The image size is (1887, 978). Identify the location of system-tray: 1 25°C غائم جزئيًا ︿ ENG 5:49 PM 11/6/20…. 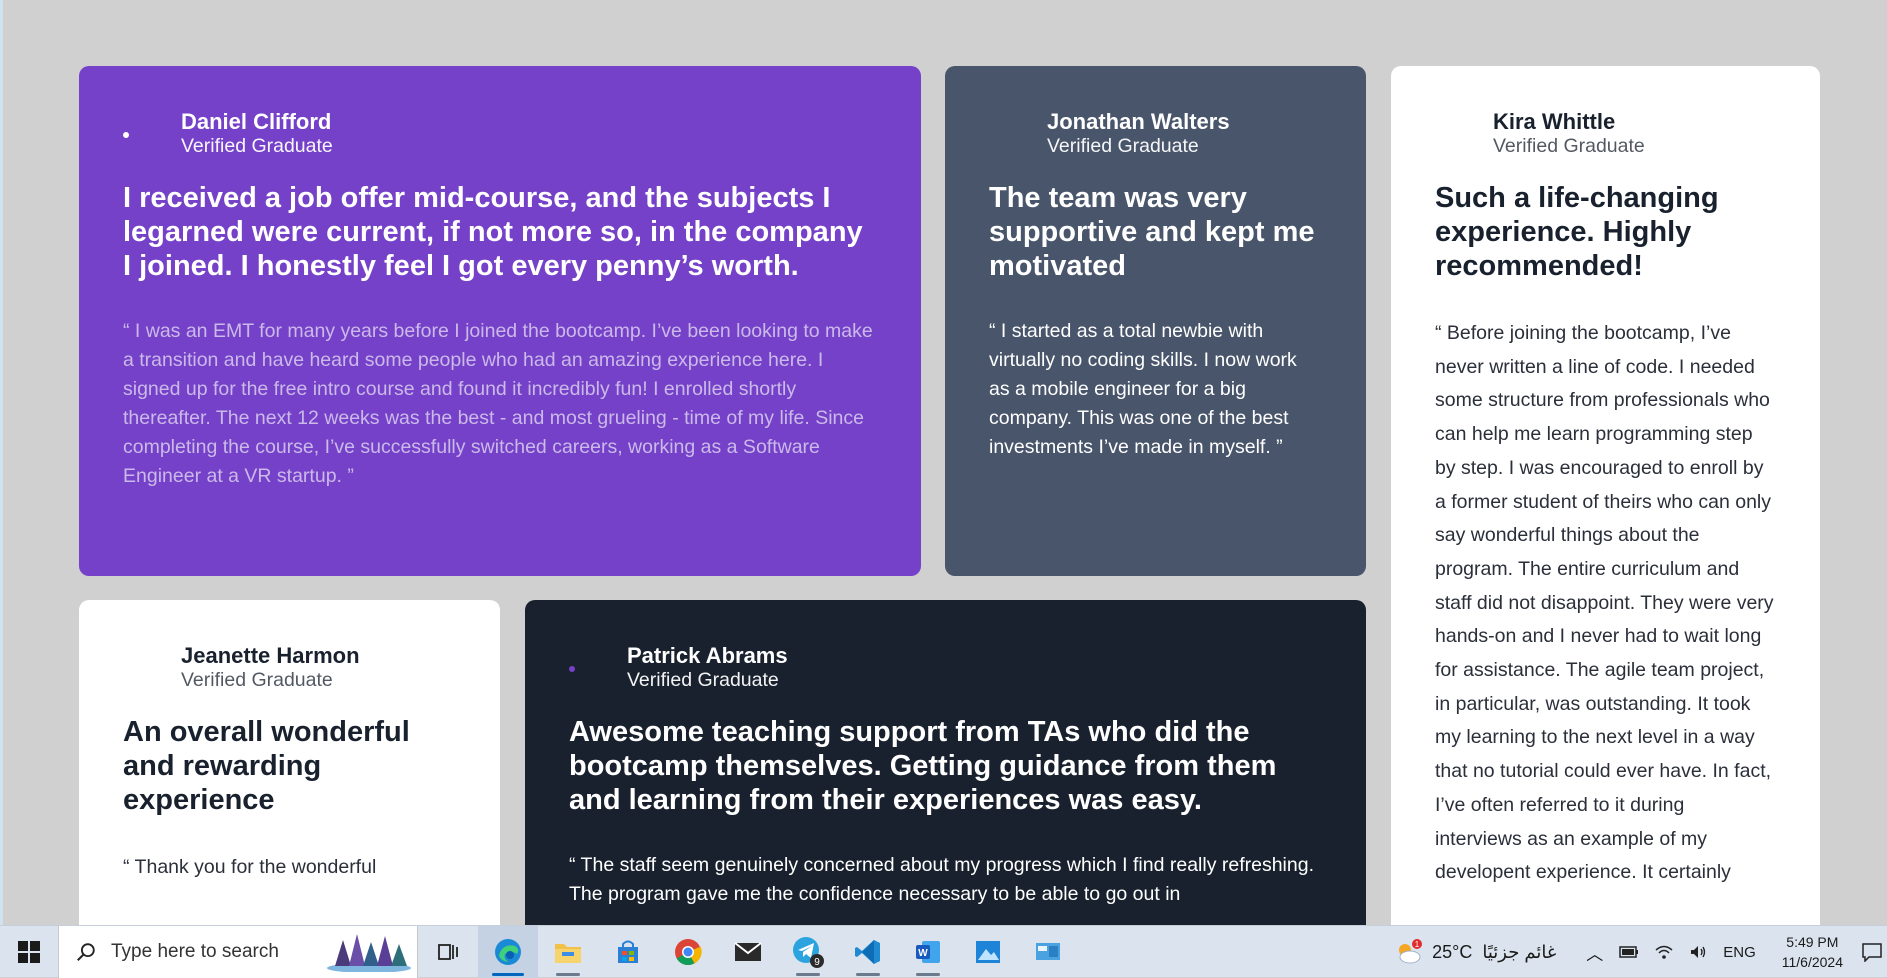
(1640, 952).